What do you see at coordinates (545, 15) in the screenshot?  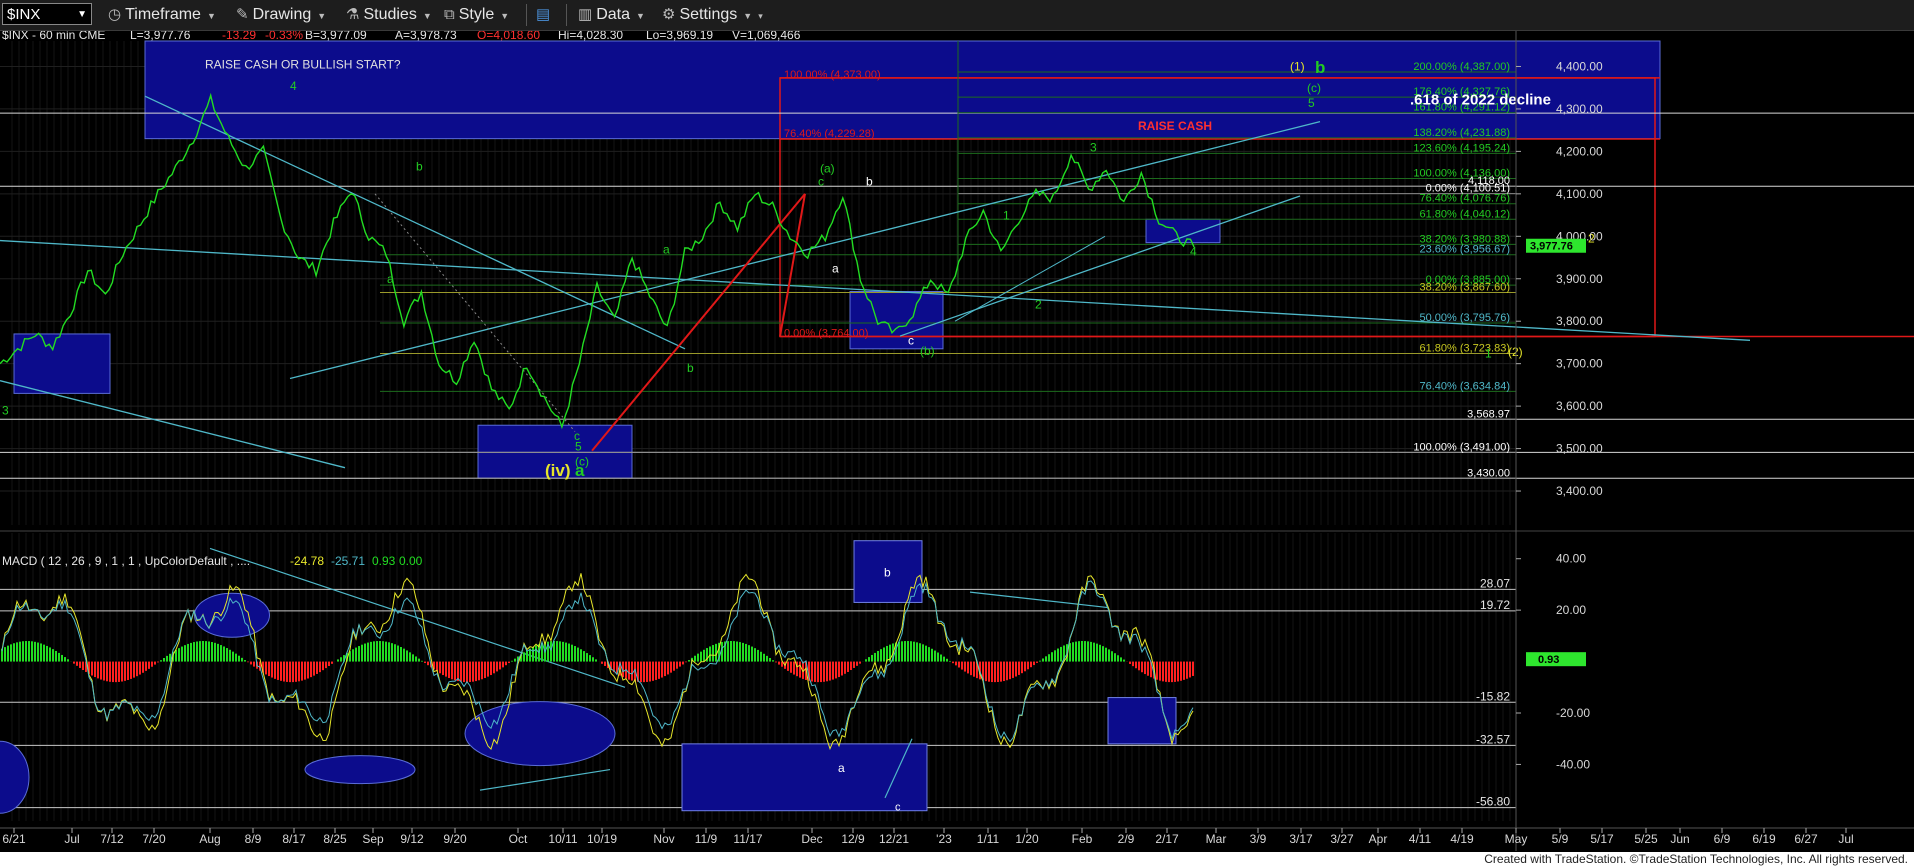 I see `layout-button: ▤` at bounding box center [545, 15].